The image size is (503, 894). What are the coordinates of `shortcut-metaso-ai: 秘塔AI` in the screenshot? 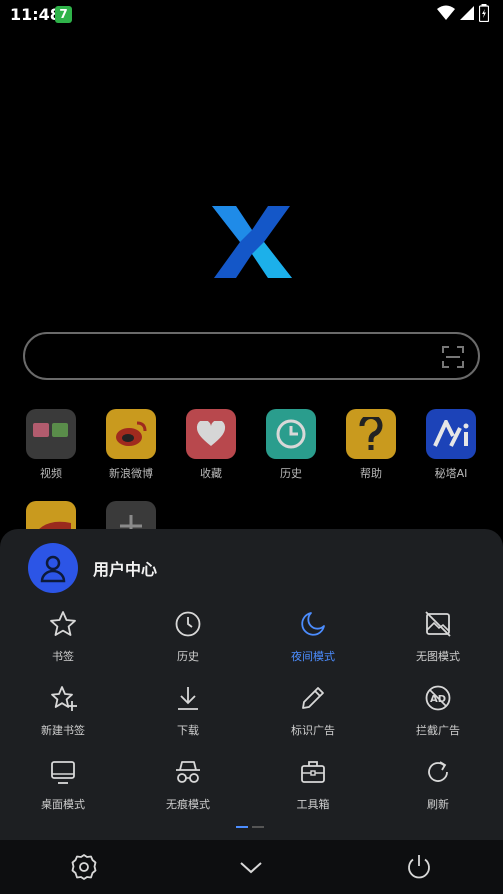 It's located at (451, 445).